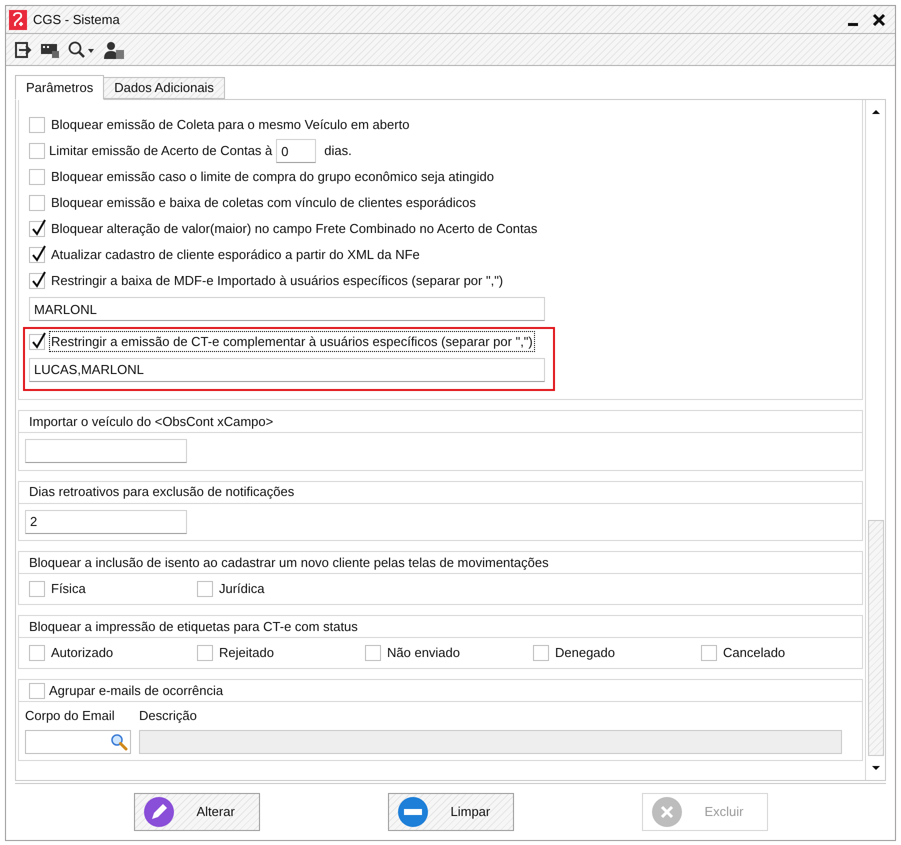 The image size is (901, 845). What do you see at coordinates (875, 768) in the screenshot?
I see `scroll-down-icon` at bounding box center [875, 768].